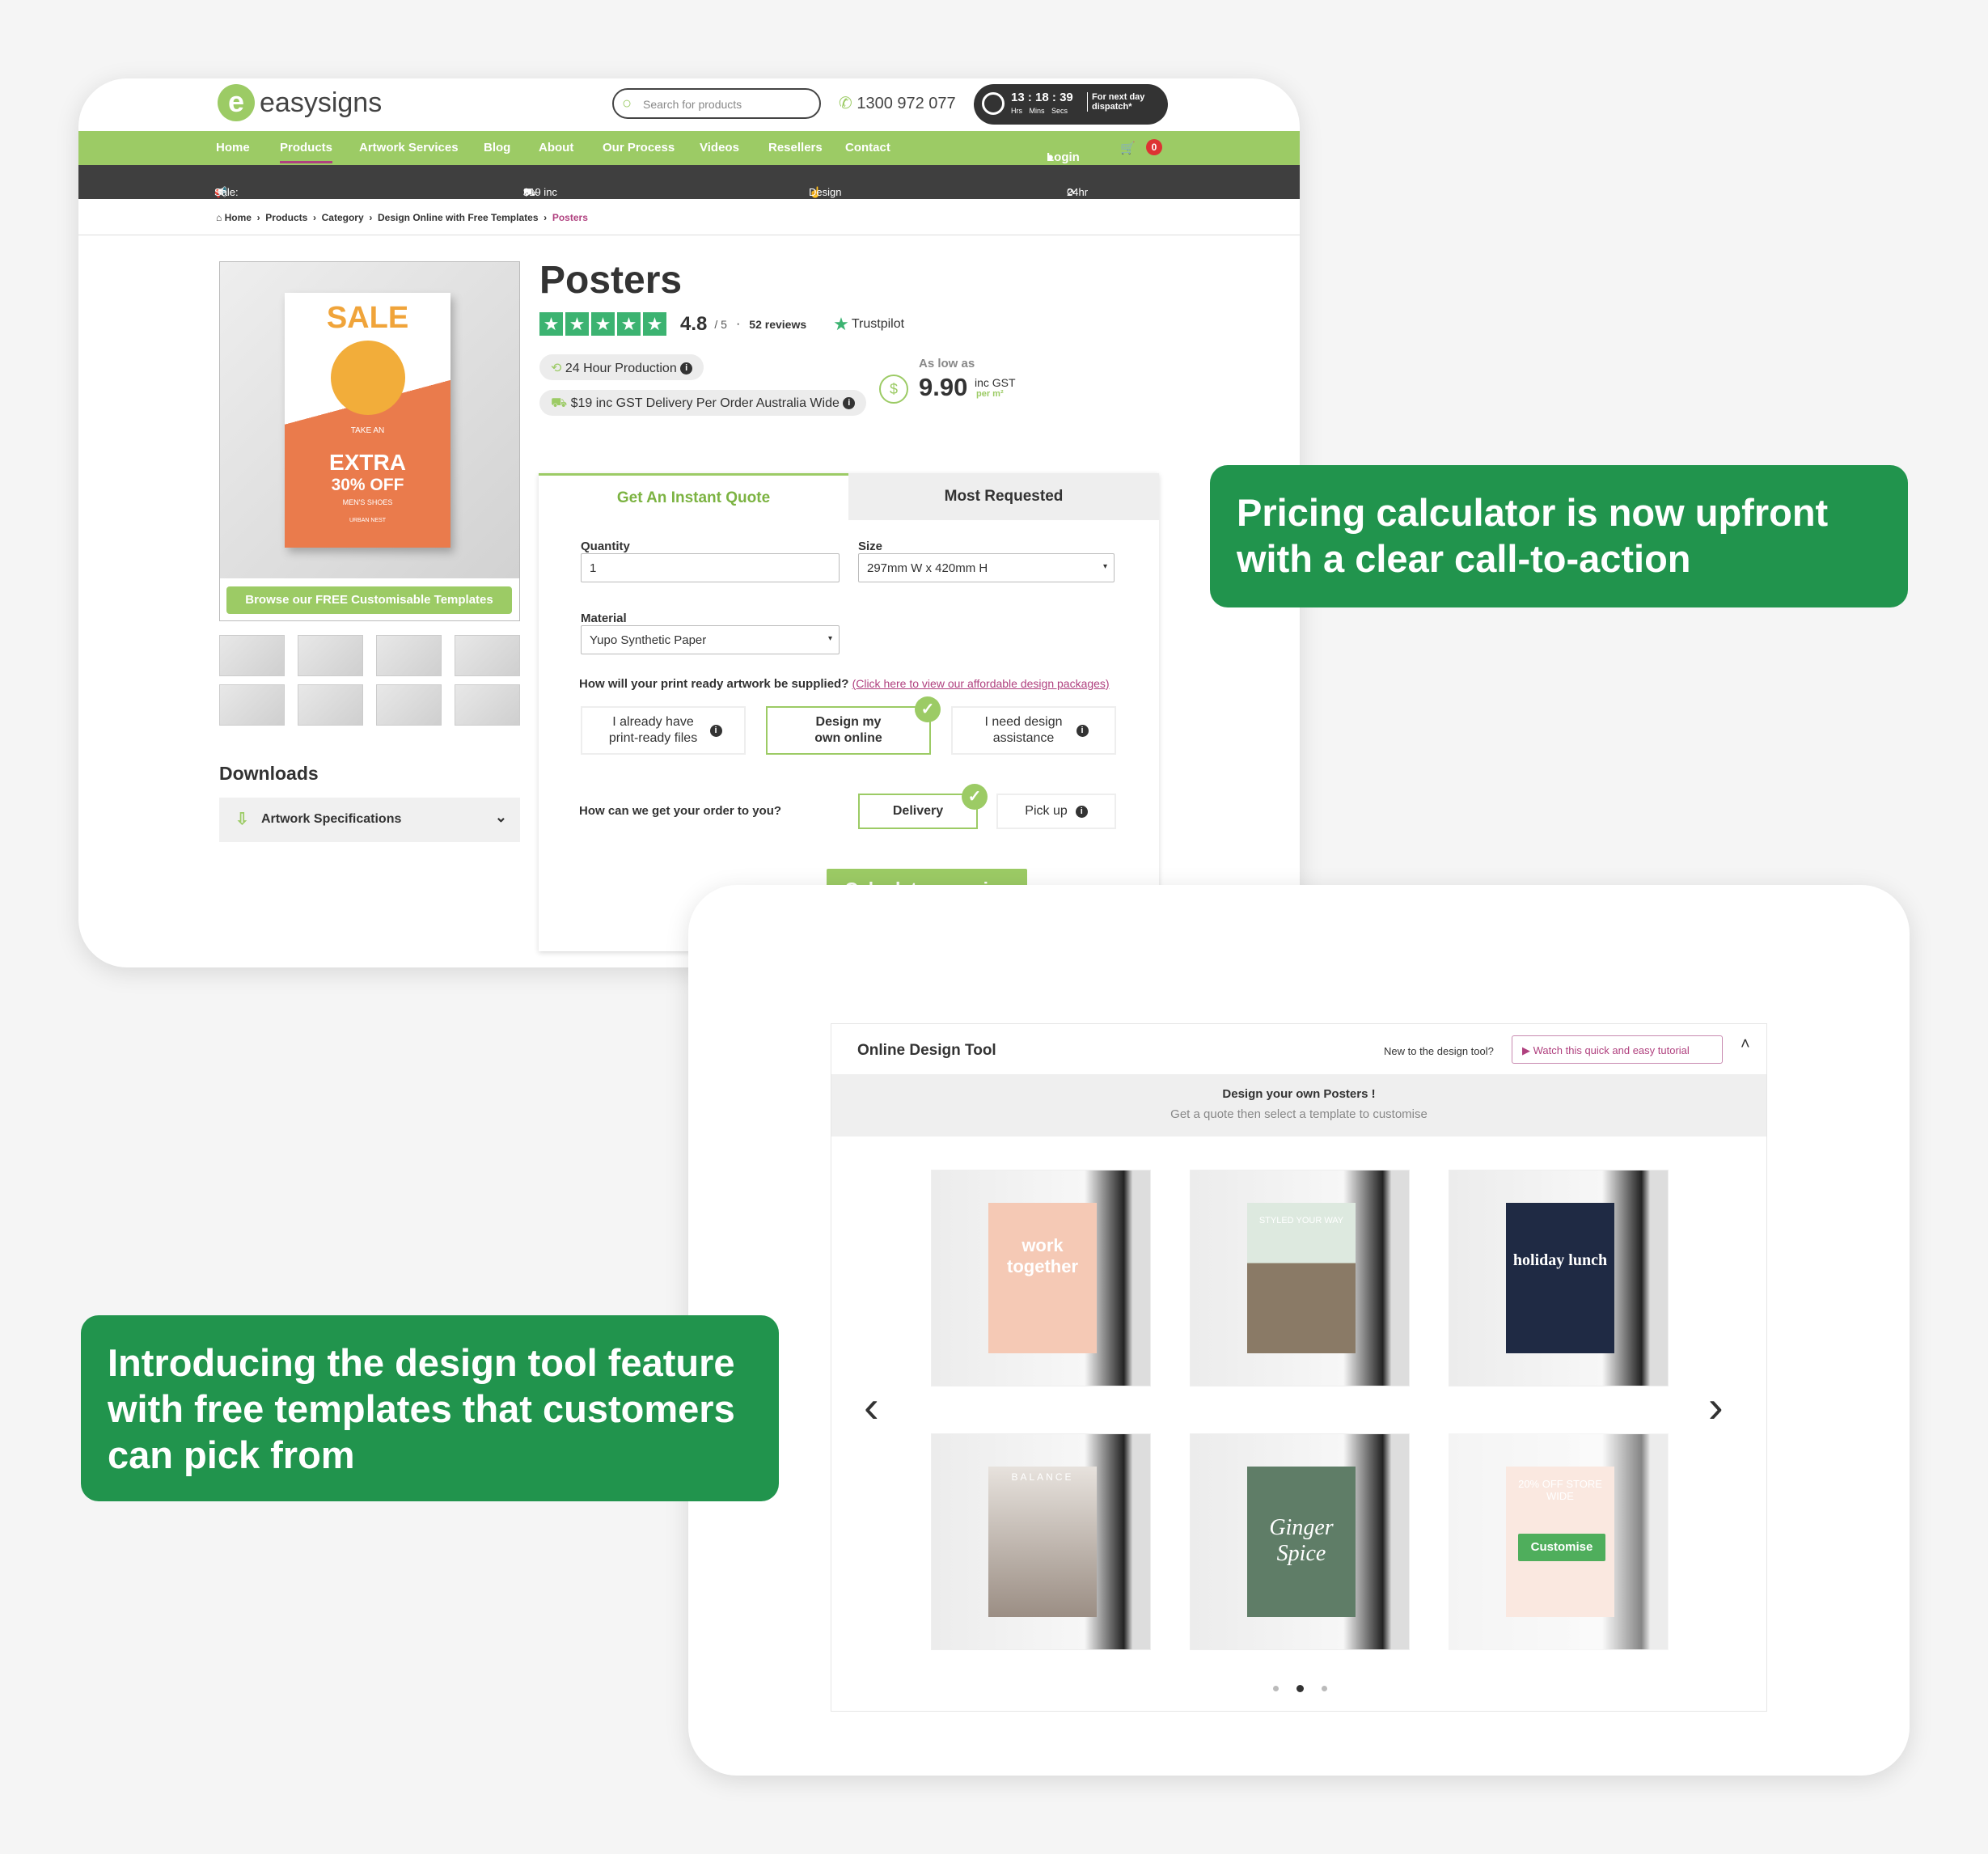 This screenshot has height=1854, width=1988. I want to click on clock-icon, so click(993, 103).